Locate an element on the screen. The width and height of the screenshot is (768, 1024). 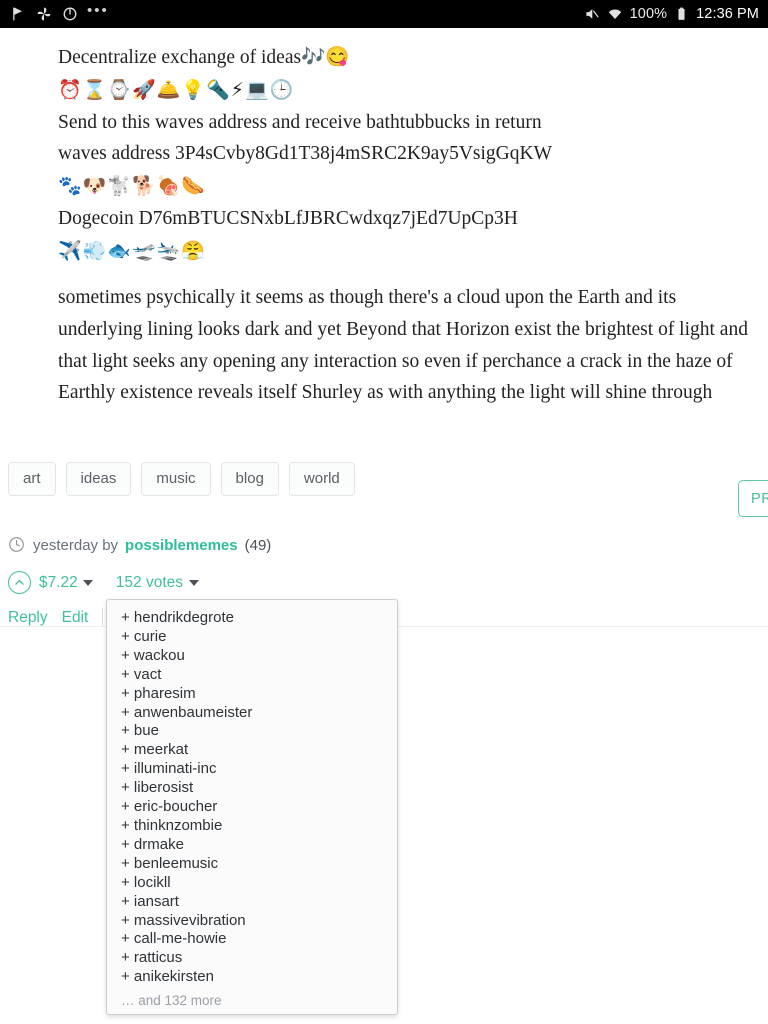
payout-caret-down-icon is located at coordinates (87, 582).